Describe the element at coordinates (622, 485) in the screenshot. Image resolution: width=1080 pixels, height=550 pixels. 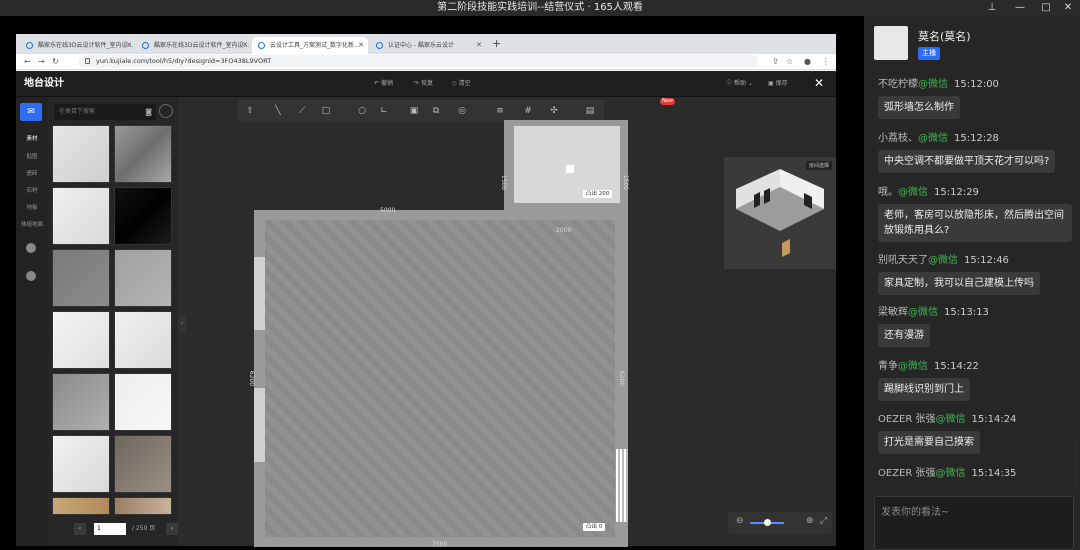
I see `door-right` at that location.